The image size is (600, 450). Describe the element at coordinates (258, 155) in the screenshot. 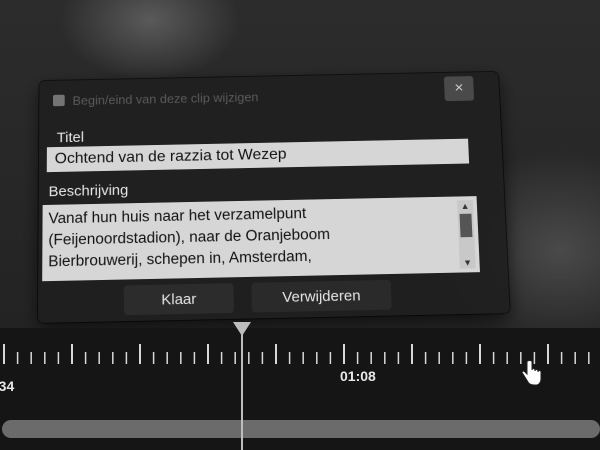

I see `title-field: Ochtend van de razzia tot Wezep` at that location.